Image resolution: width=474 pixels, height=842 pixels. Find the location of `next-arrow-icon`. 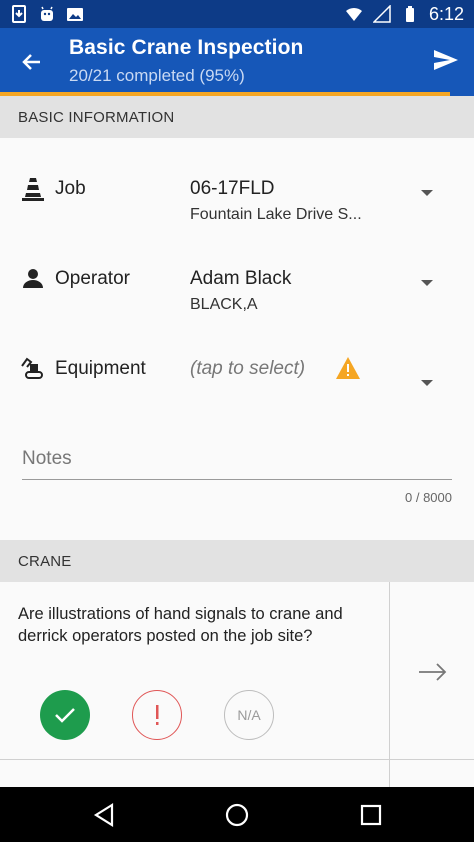

next-arrow-icon is located at coordinates (433, 672).